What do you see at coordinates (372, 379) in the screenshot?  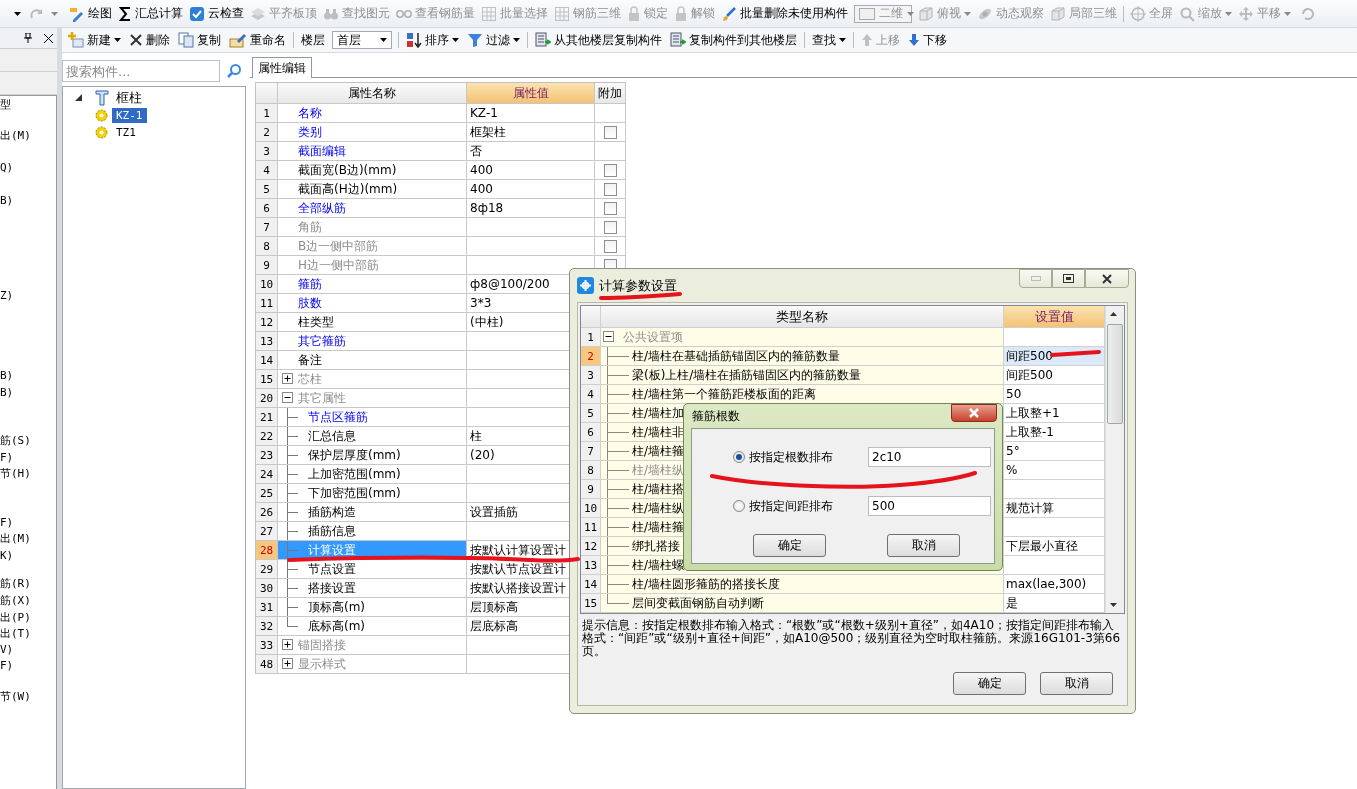 I see `property-name: 芯柱` at bounding box center [372, 379].